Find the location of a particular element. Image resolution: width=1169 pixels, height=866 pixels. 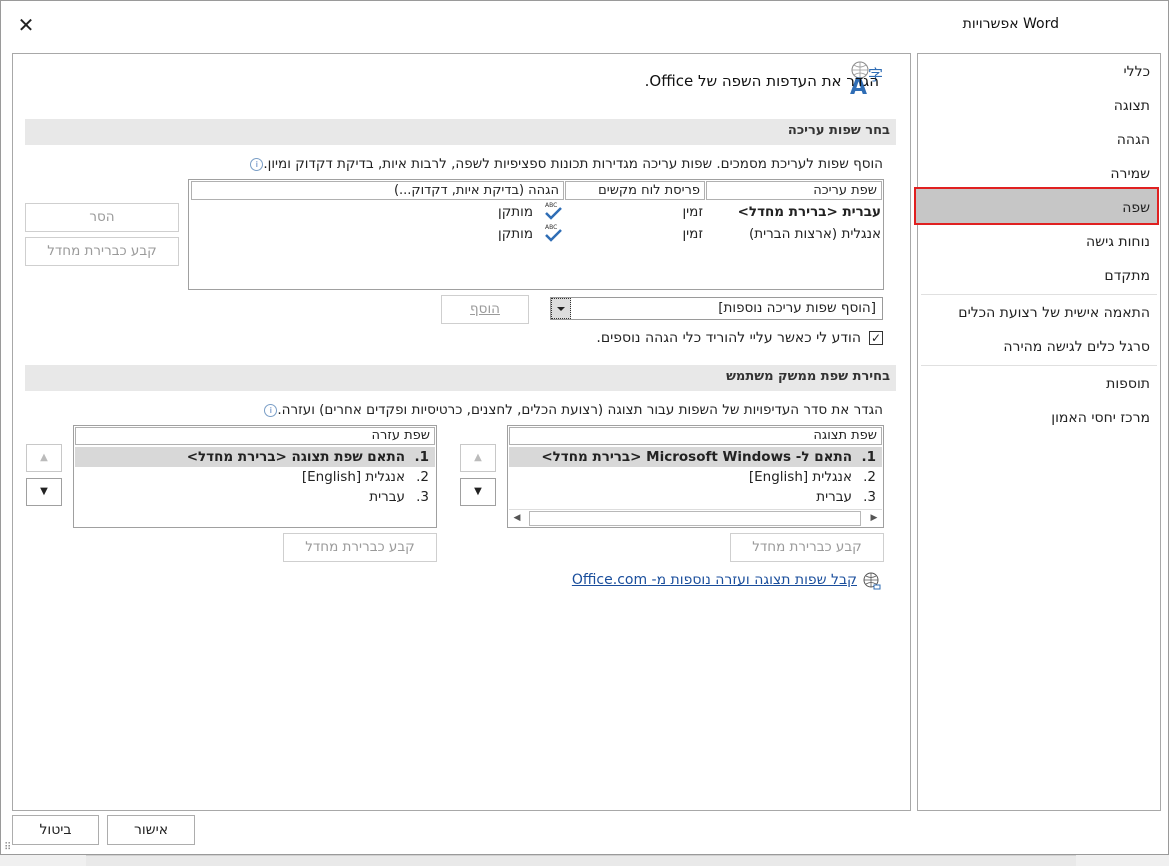

column-header-keyboard-layout: פריסת לוח מקשים is located at coordinates (635, 190).